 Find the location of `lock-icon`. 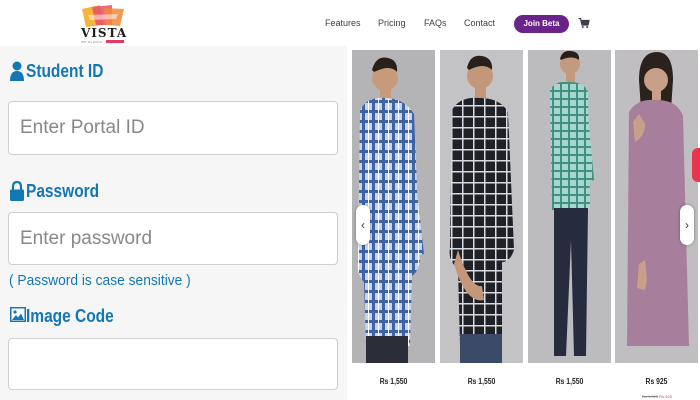

lock-icon is located at coordinates (17, 191).